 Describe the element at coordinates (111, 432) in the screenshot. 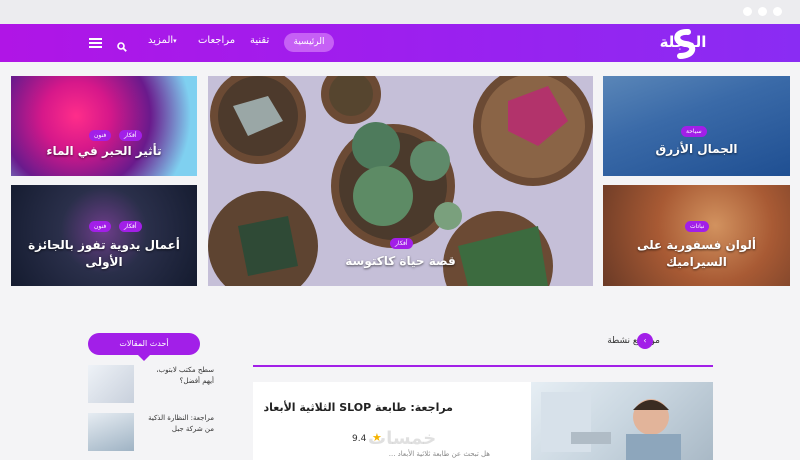

I see `glasses-thumbnail` at that location.